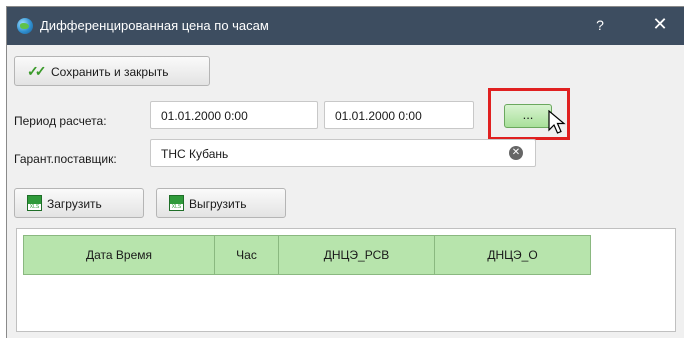 The height and width of the screenshot is (338, 684). What do you see at coordinates (247, 255) in the screenshot?
I see `column-header-hour: Час` at bounding box center [247, 255].